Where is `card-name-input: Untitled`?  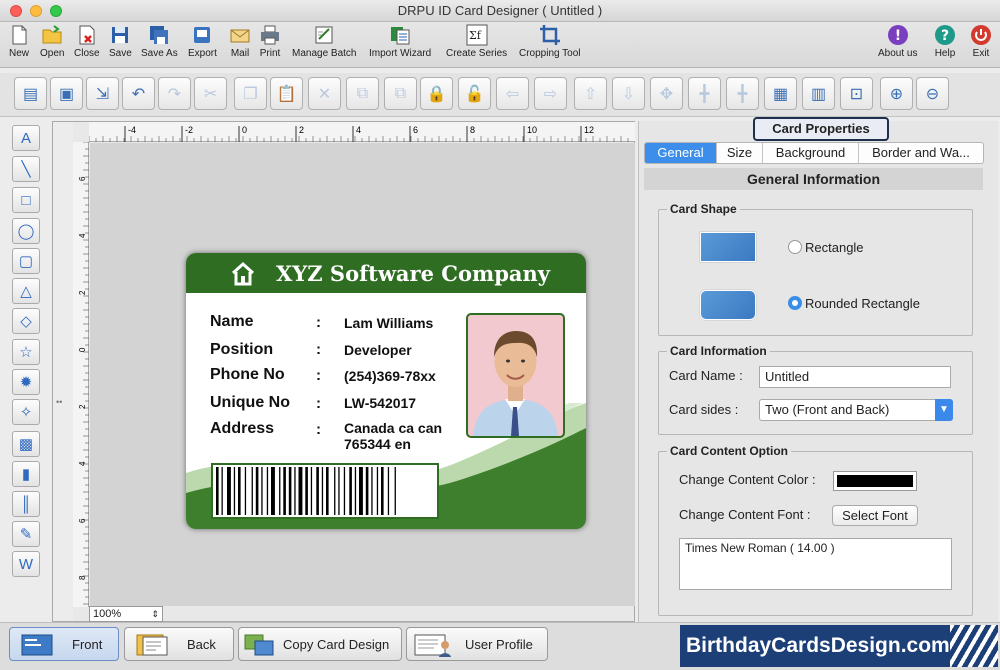
card-name-input: Untitled is located at coordinates (855, 377).